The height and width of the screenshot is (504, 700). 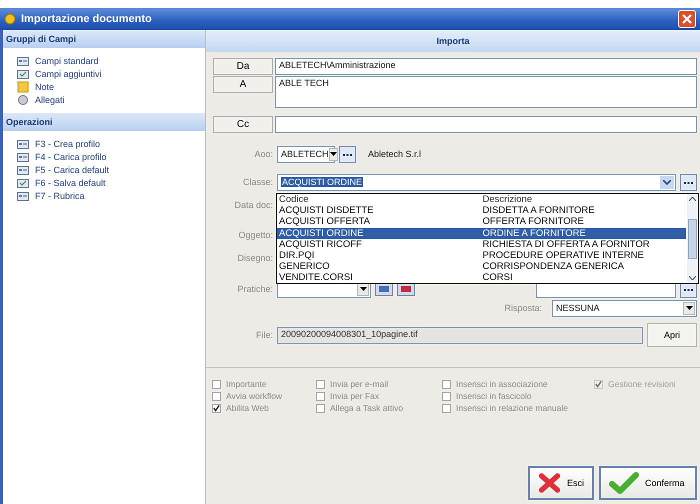 I want to click on field-label: Classe:, so click(x=257, y=182).